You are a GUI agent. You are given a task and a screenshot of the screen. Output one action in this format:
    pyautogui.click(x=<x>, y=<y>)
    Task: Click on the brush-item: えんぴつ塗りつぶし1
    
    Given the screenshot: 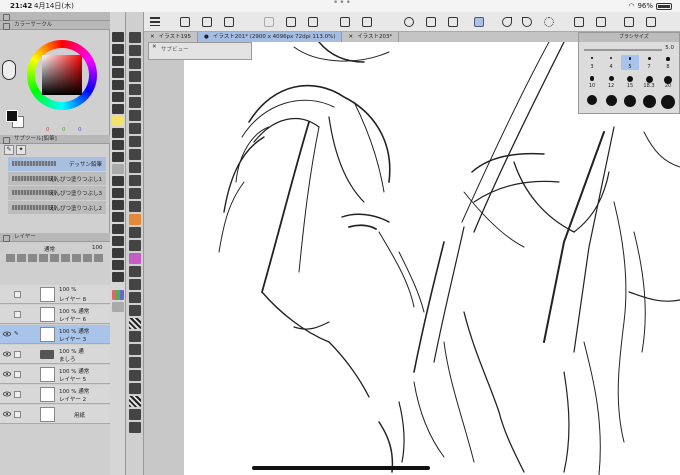 What is the action you would take?
    pyautogui.click(x=57, y=178)
    